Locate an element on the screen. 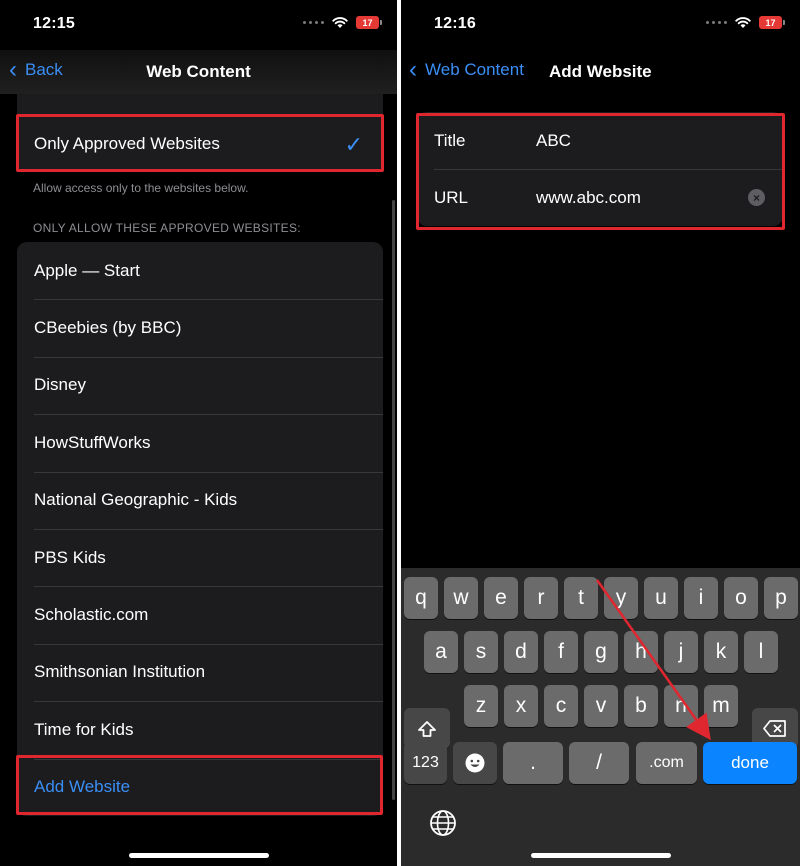 Image resolution: width=800 pixels, height=866 pixels. footnote: Allow access only to the websites below. is located at coordinates (141, 188).